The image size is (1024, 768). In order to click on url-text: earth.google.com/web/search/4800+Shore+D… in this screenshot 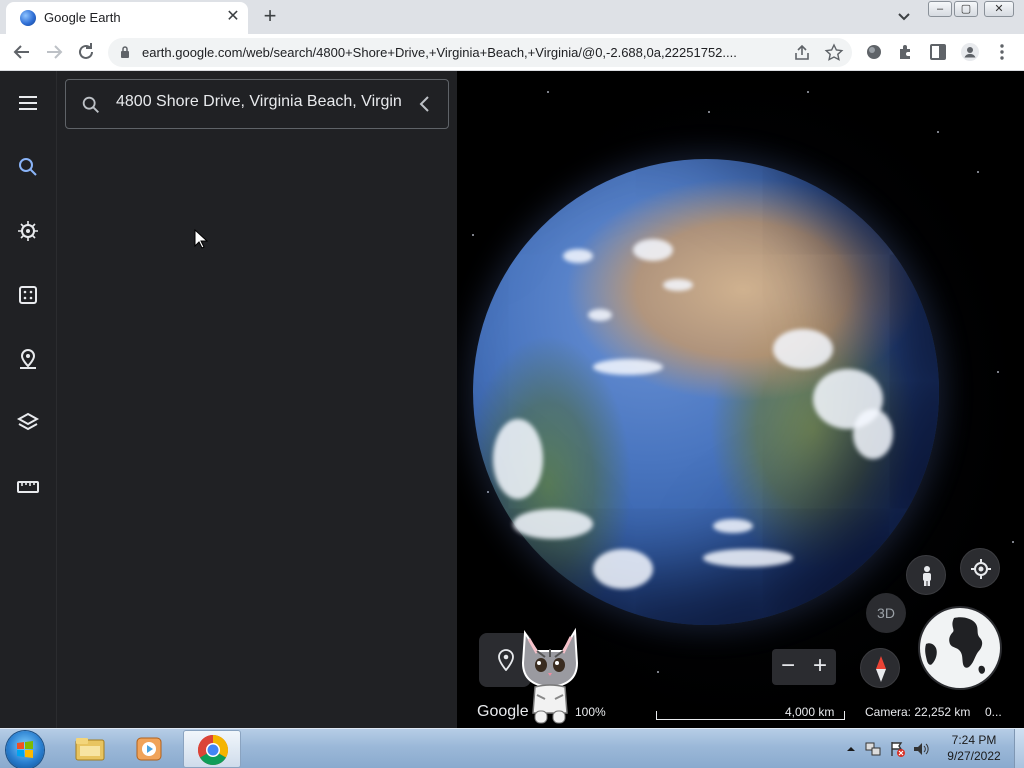, I will do `click(462, 52)`.